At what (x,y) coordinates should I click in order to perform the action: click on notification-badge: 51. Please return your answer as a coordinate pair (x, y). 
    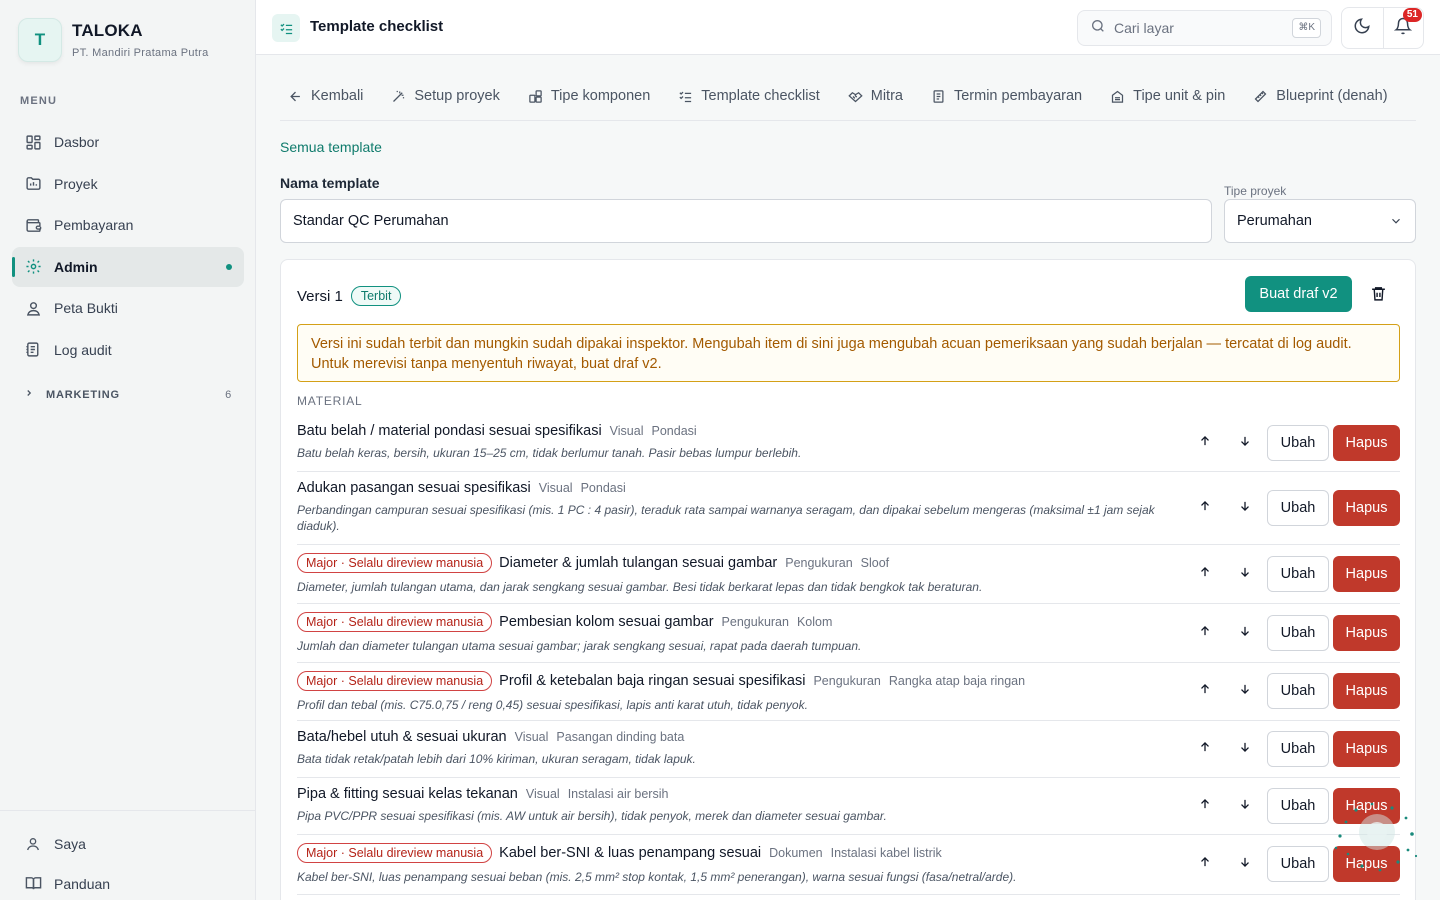
    Looking at the image, I should click on (1412, 15).